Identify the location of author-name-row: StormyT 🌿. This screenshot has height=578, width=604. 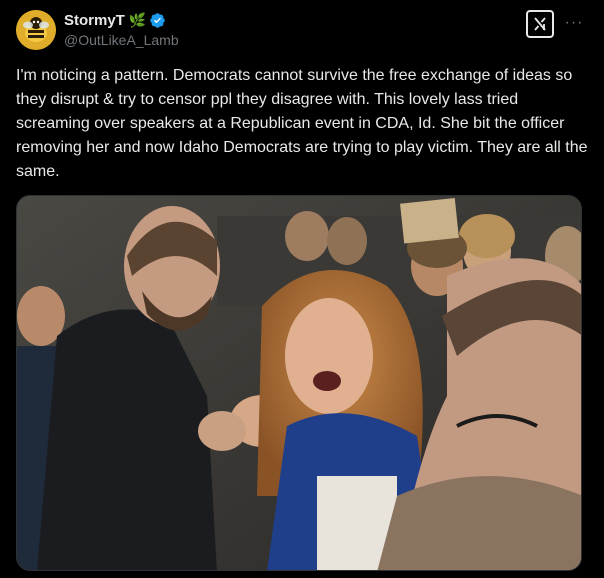
(115, 20).